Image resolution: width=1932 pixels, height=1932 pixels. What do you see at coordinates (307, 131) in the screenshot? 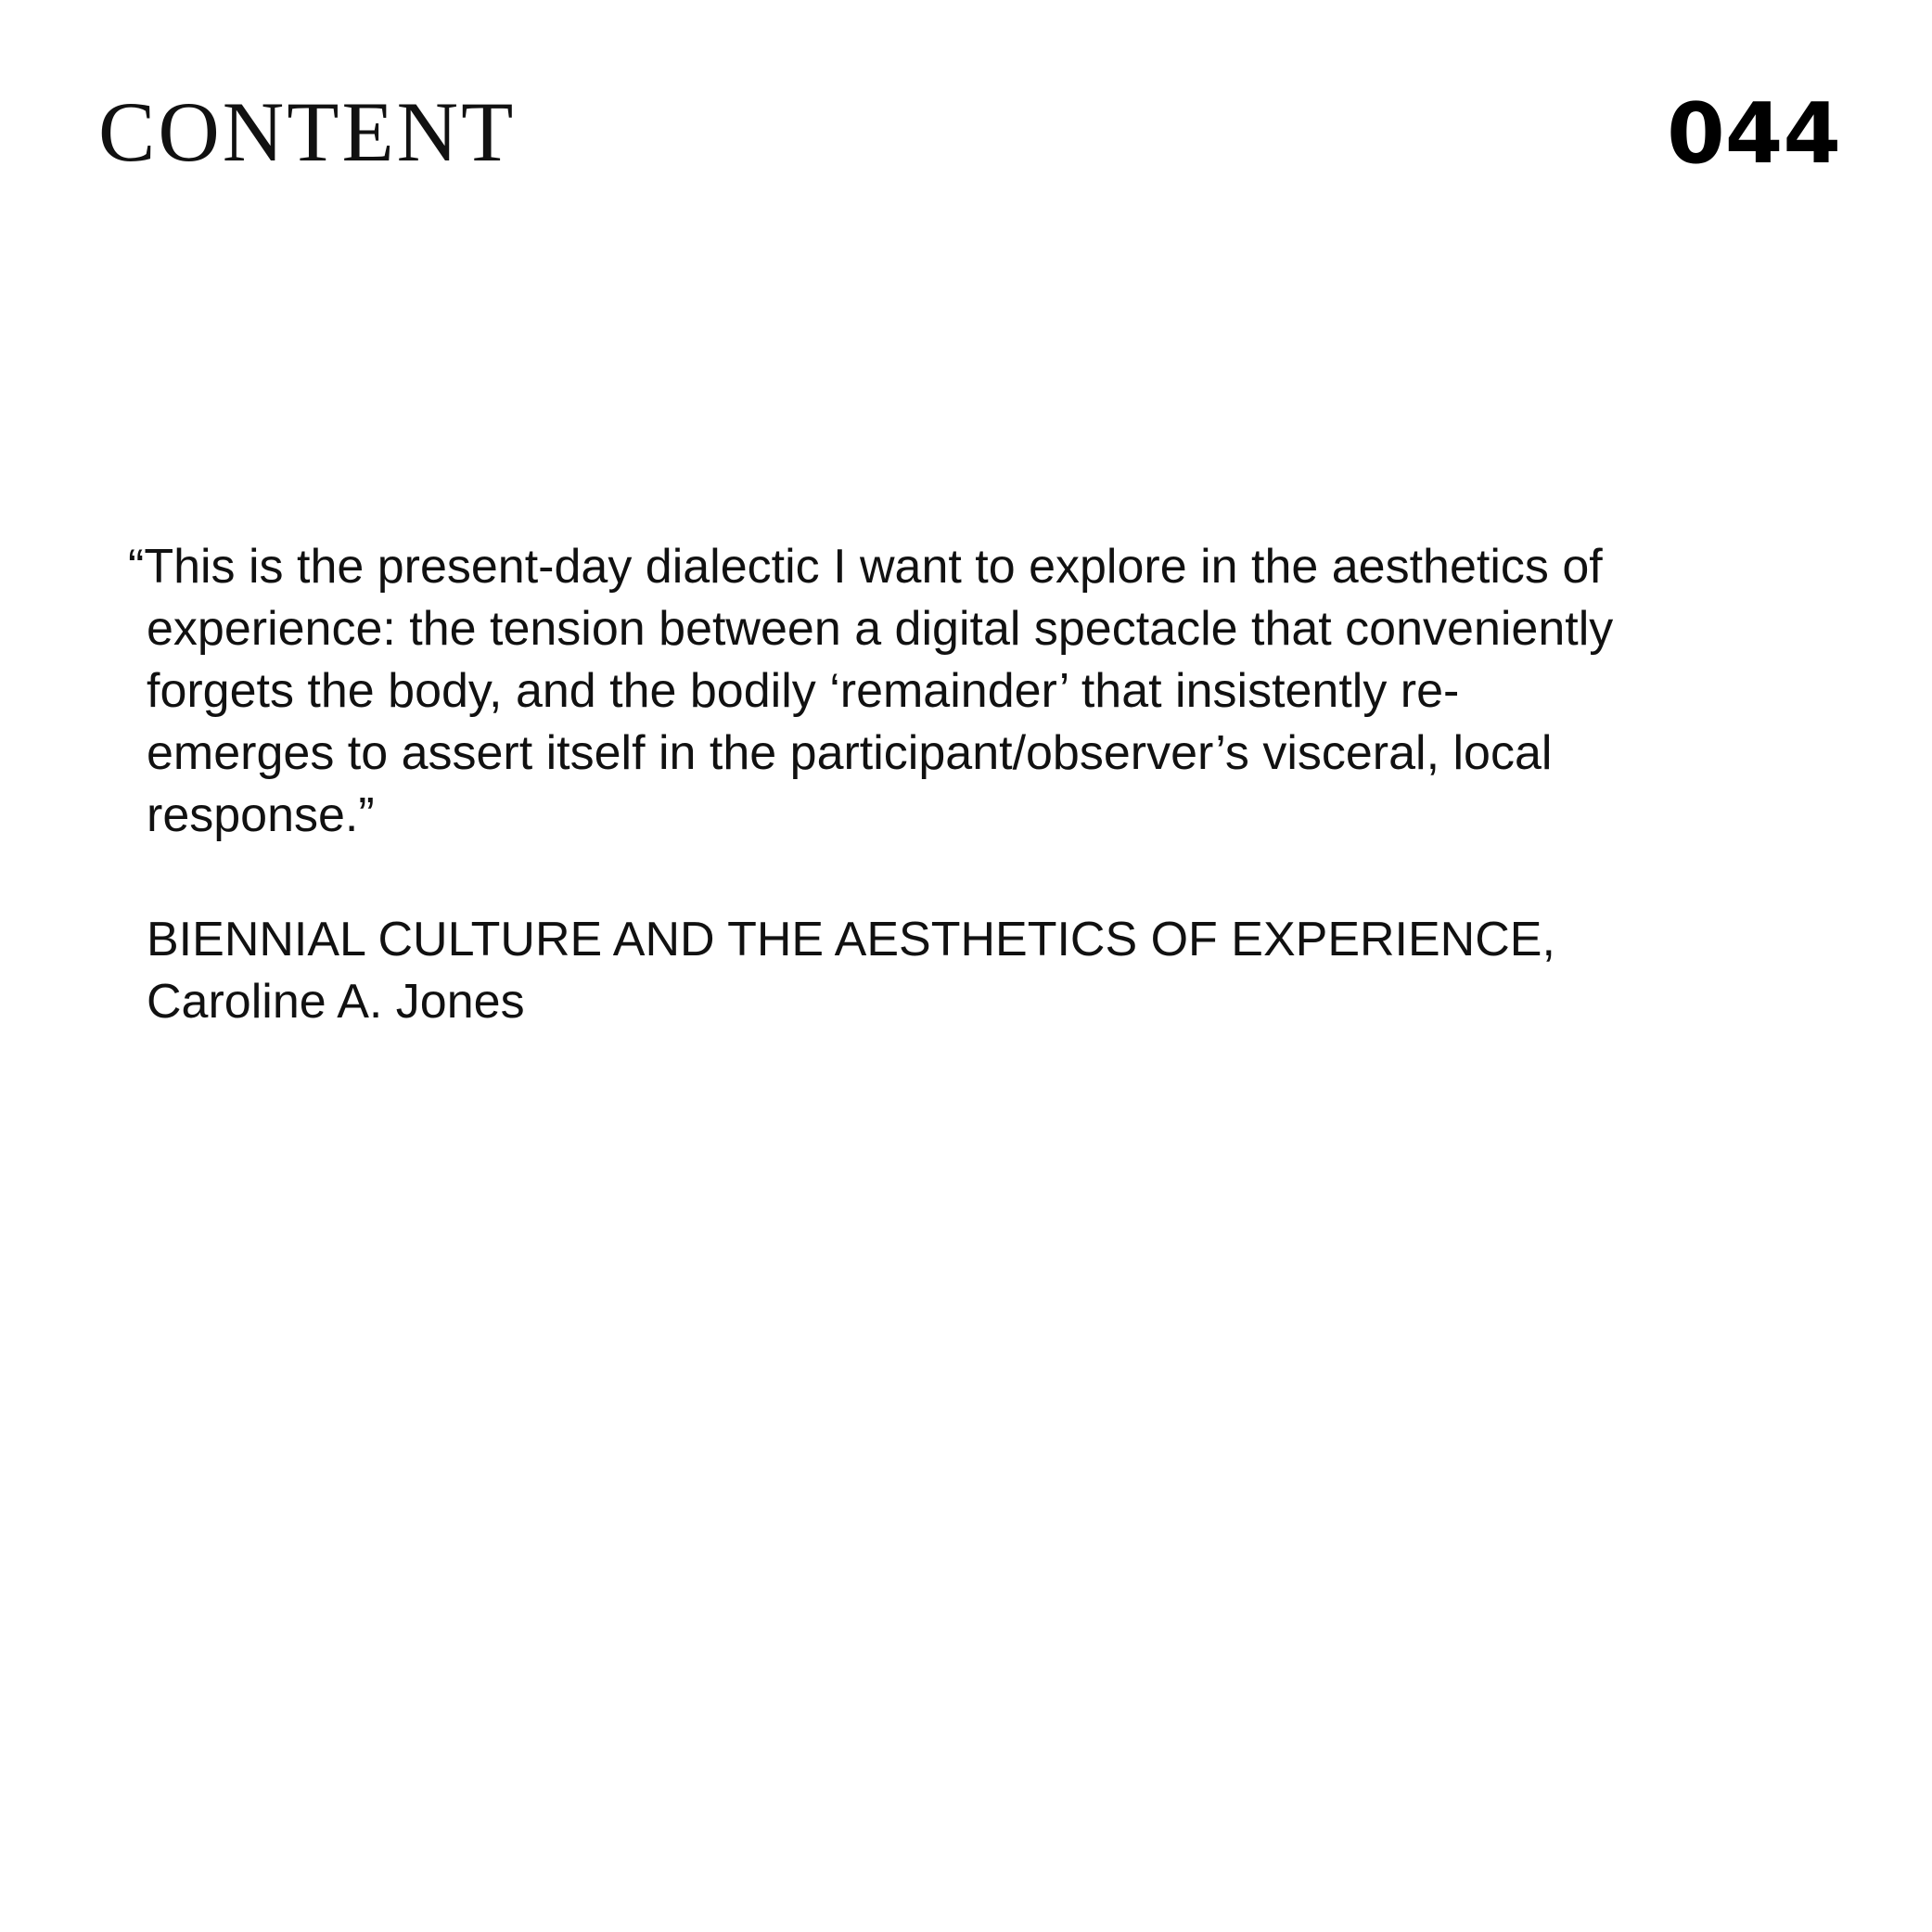
I see `masthead-title: CONTENT` at bounding box center [307, 131].